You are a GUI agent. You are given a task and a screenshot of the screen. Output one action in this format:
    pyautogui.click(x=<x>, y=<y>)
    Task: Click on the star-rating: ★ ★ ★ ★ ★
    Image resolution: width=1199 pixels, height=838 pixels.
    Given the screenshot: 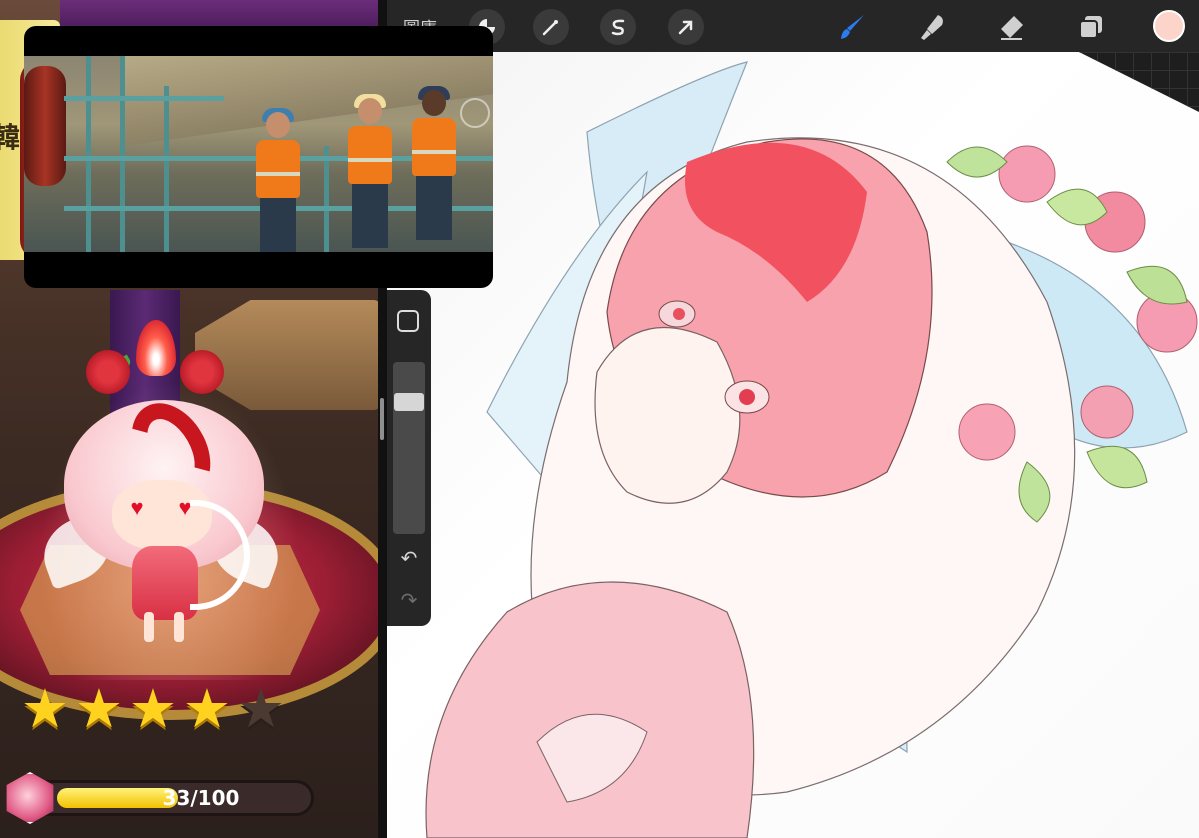 What is the action you would take?
    pyautogui.click(x=158, y=712)
    